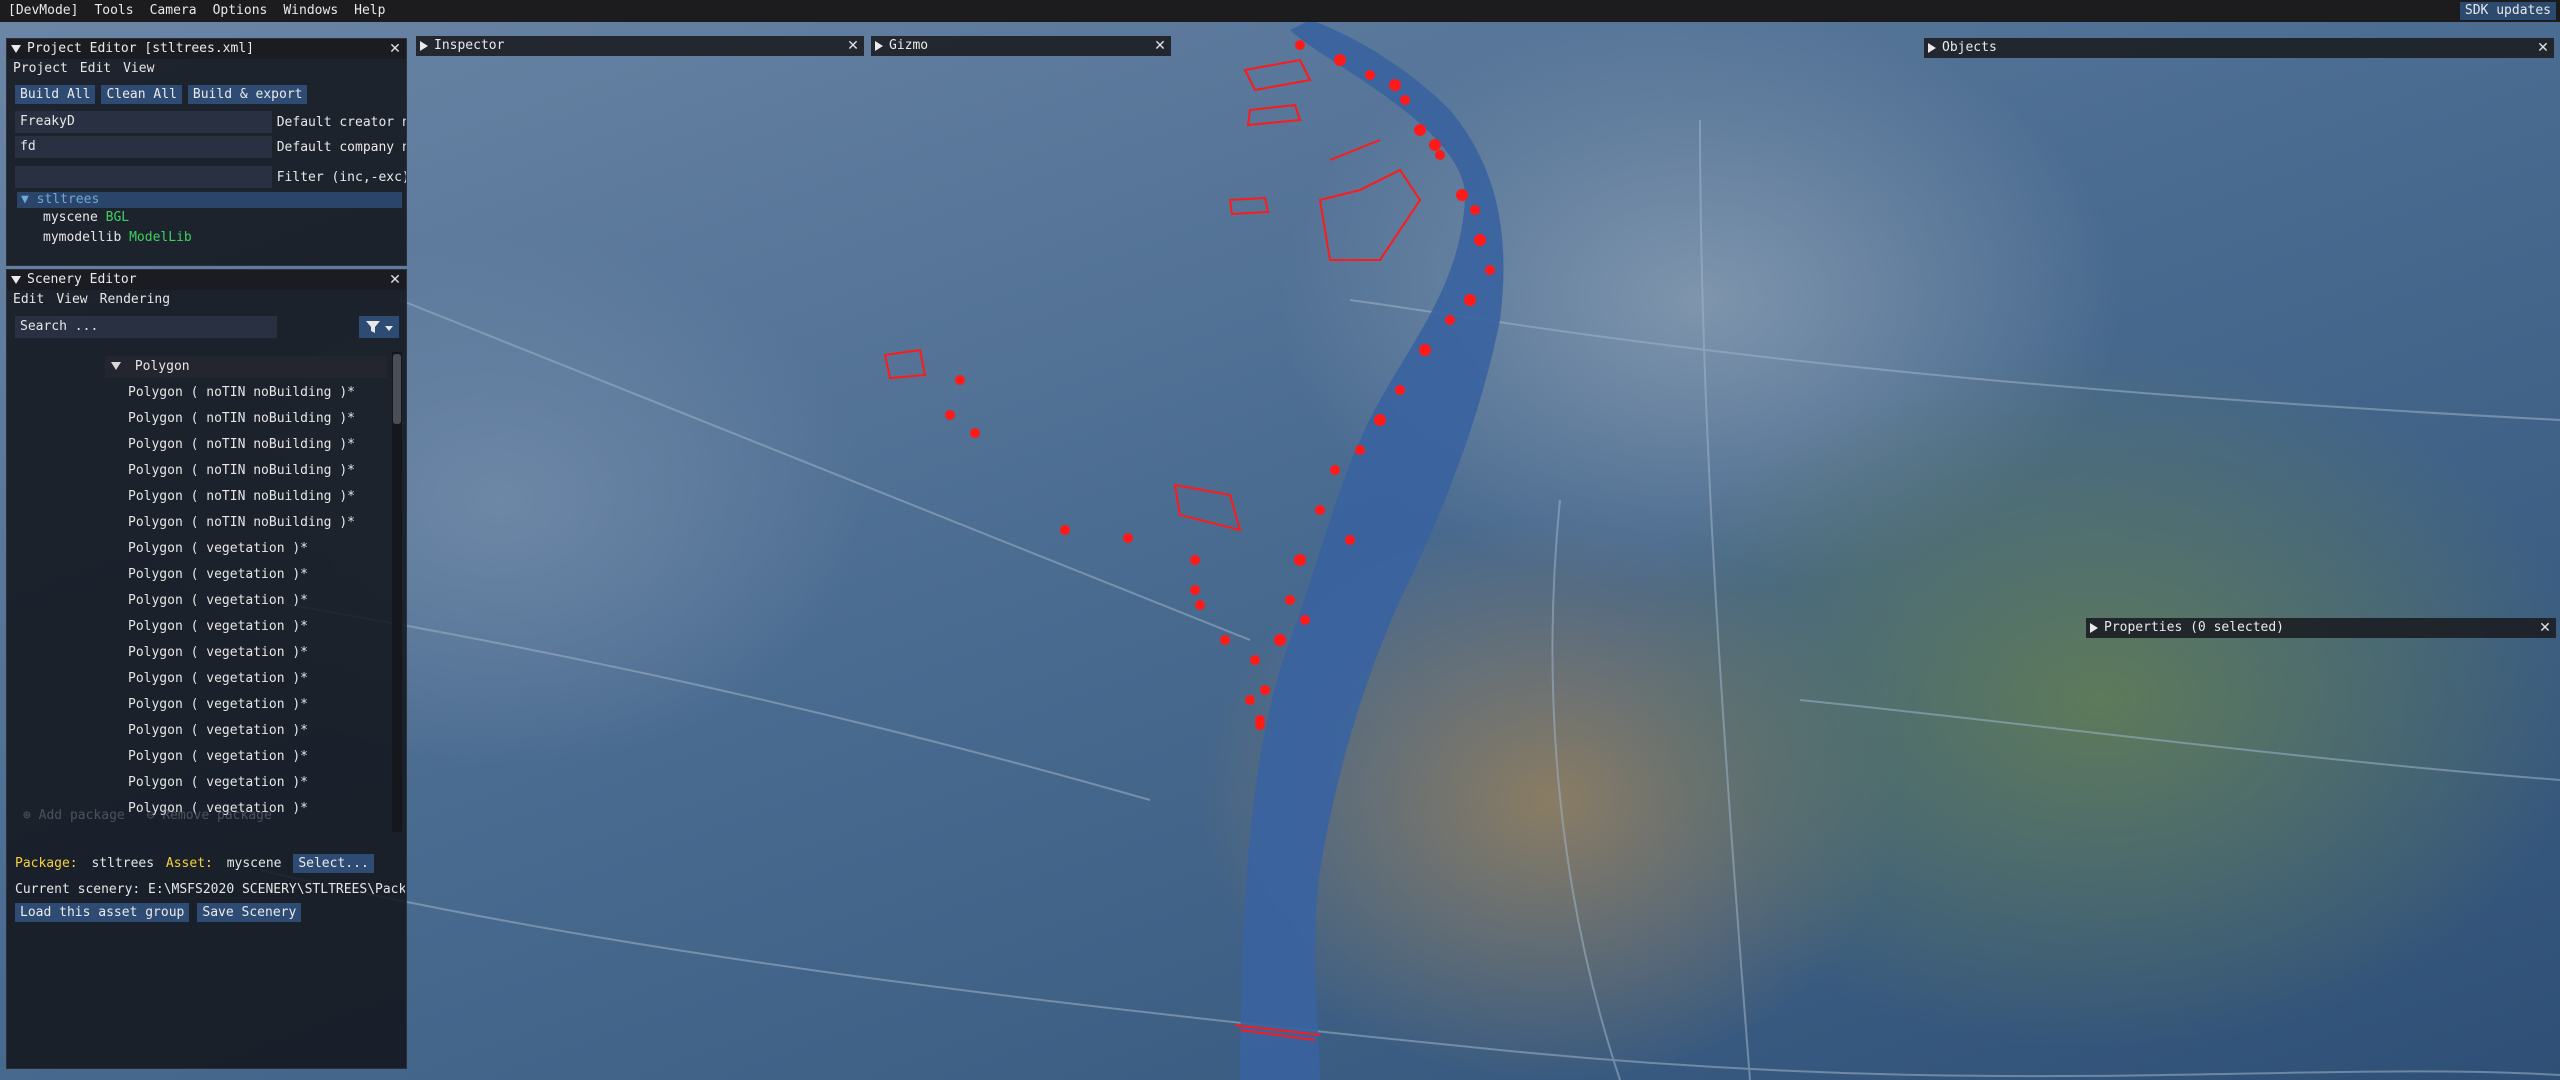  I want to click on build-export-button: Build & export, so click(247, 94).